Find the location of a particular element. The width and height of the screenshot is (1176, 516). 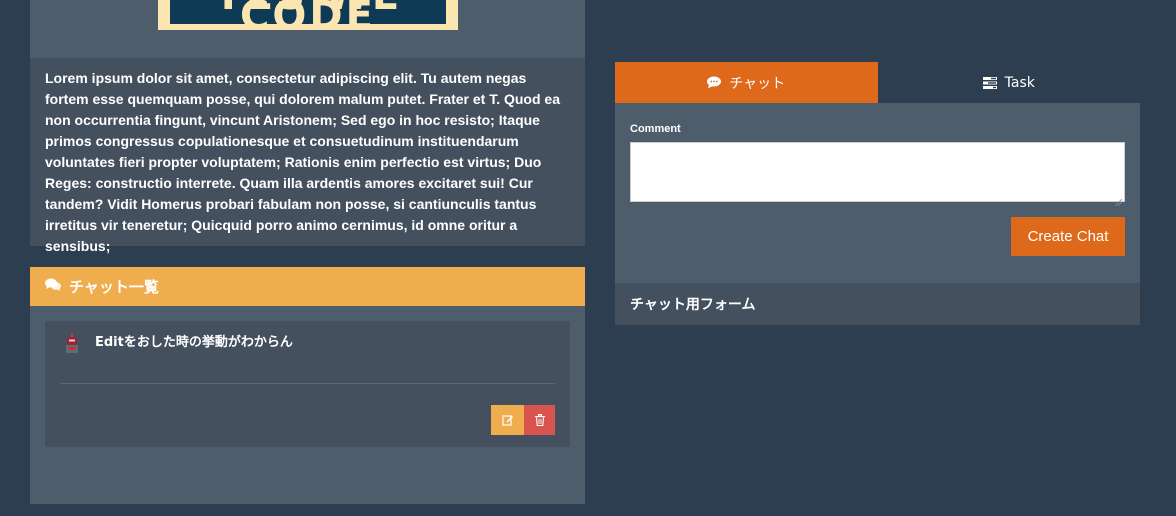

trash-icon is located at coordinates (539, 420).